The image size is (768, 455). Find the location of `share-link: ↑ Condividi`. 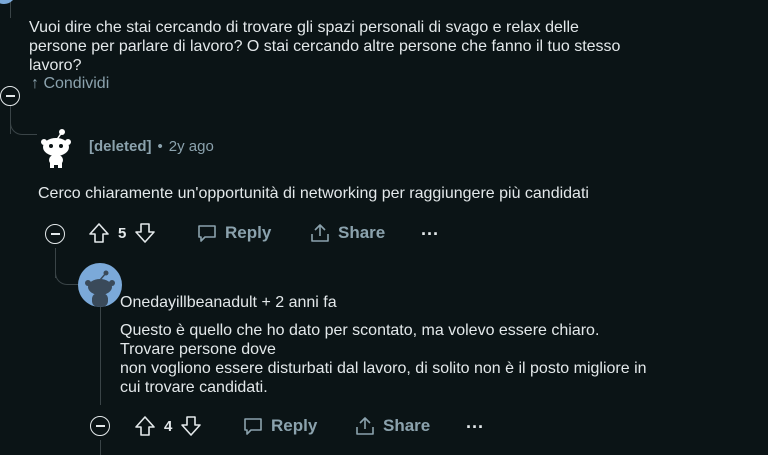

share-link: ↑ Condividi is located at coordinates (70, 84).